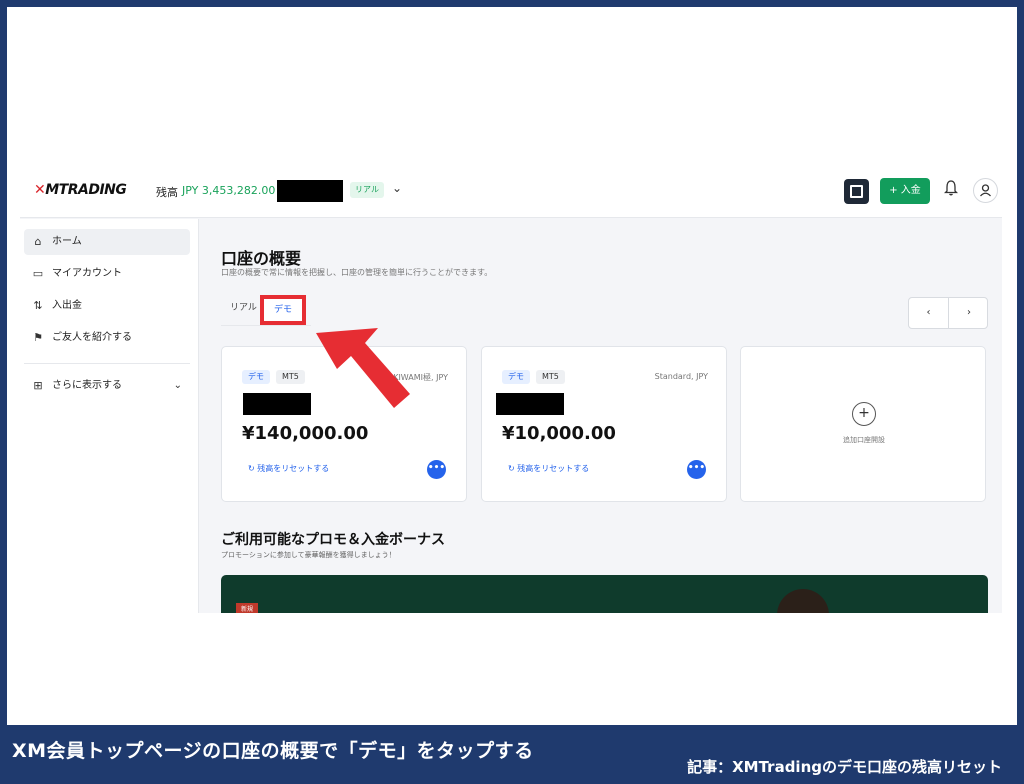 This screenshot has width=1024, height=784. Describe the element at coordinates (803, 601) in the screenshot. I see `promo-person-image` at that location.